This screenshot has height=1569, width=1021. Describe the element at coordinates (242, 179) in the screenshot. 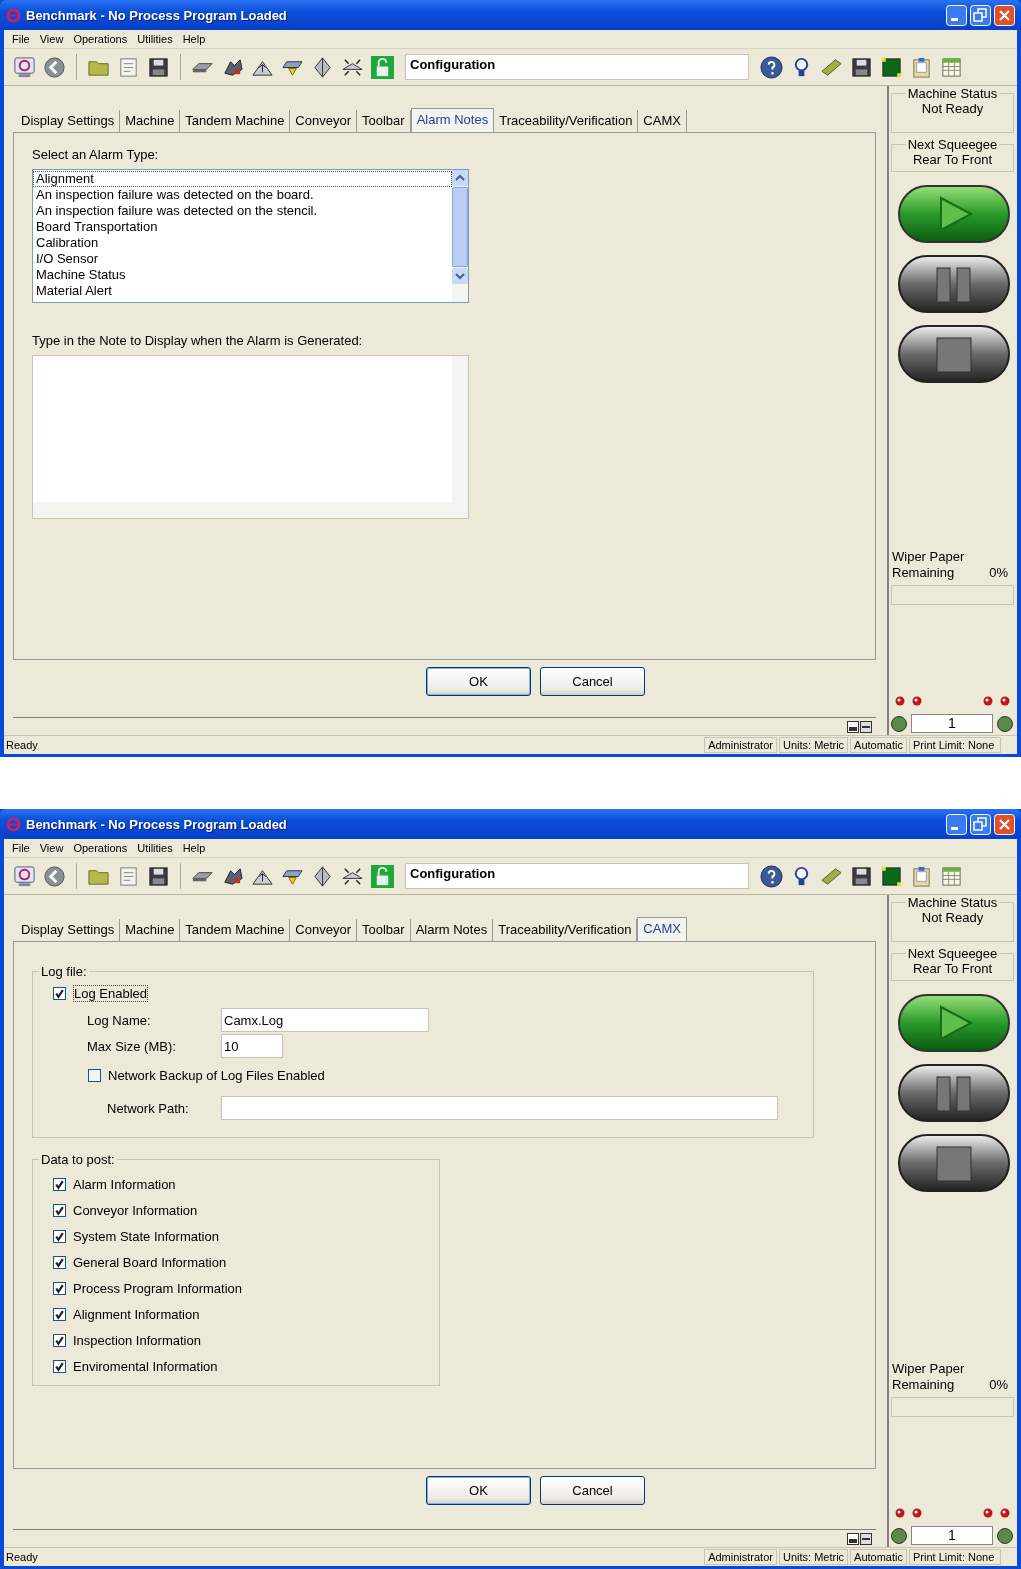

I see `list-item: Alignment` at that location.